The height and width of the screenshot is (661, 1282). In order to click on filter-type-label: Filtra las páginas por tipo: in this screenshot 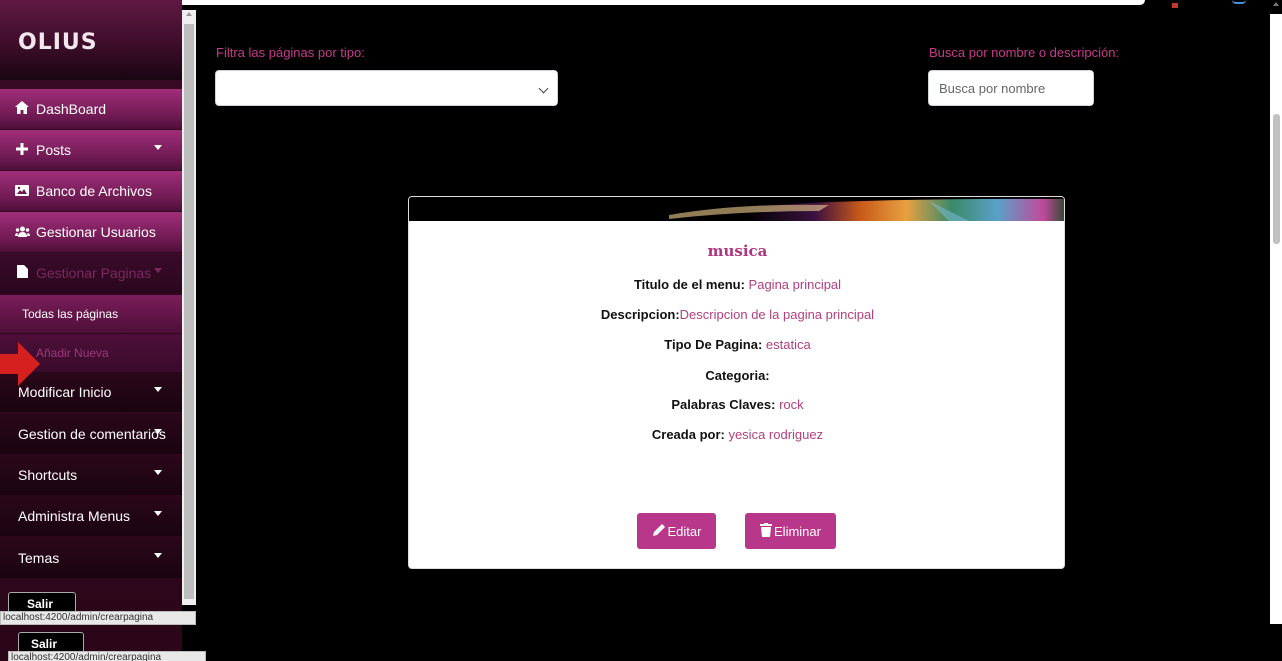, I will do `click(290, 52)`.